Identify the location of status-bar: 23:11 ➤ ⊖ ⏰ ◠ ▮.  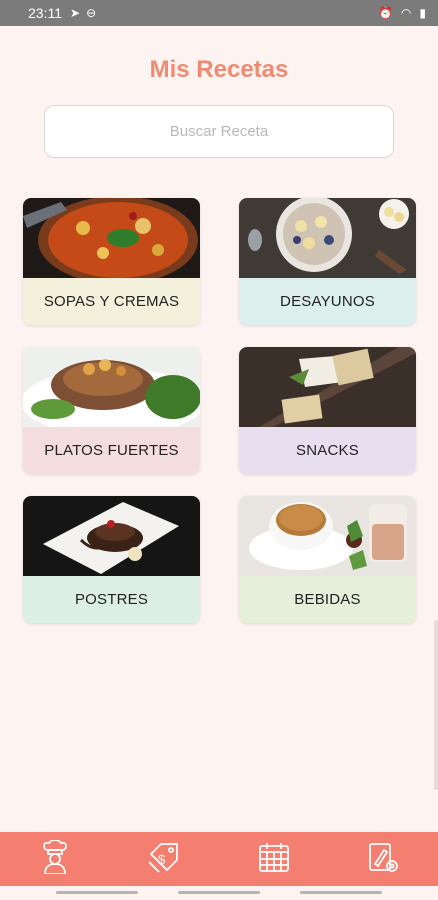
(219, 13).